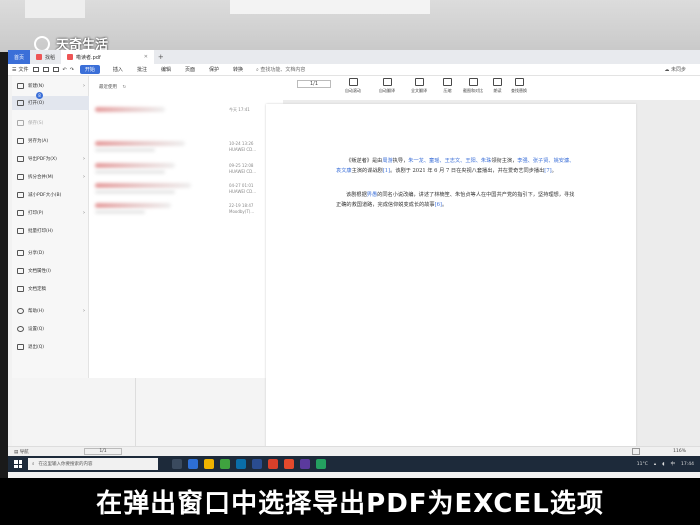 This screenshot has height=525, width=700. What do you see at coordinates (177, 464) in the screenshot?
I see `task-view-icon` at bounding box center [177, 464].